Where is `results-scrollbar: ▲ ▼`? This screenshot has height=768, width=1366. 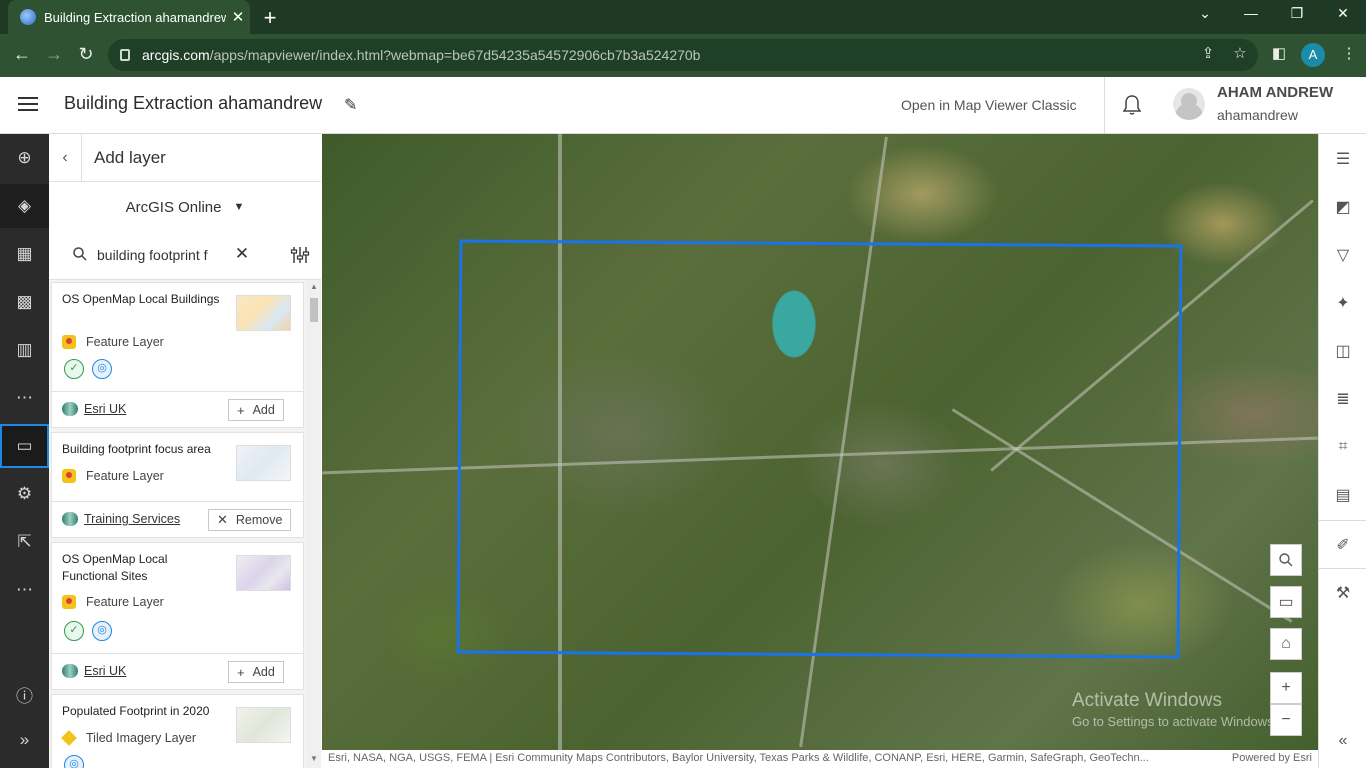 results-scrollbar: ▲ ▼ is located at coordinates (314, 524).